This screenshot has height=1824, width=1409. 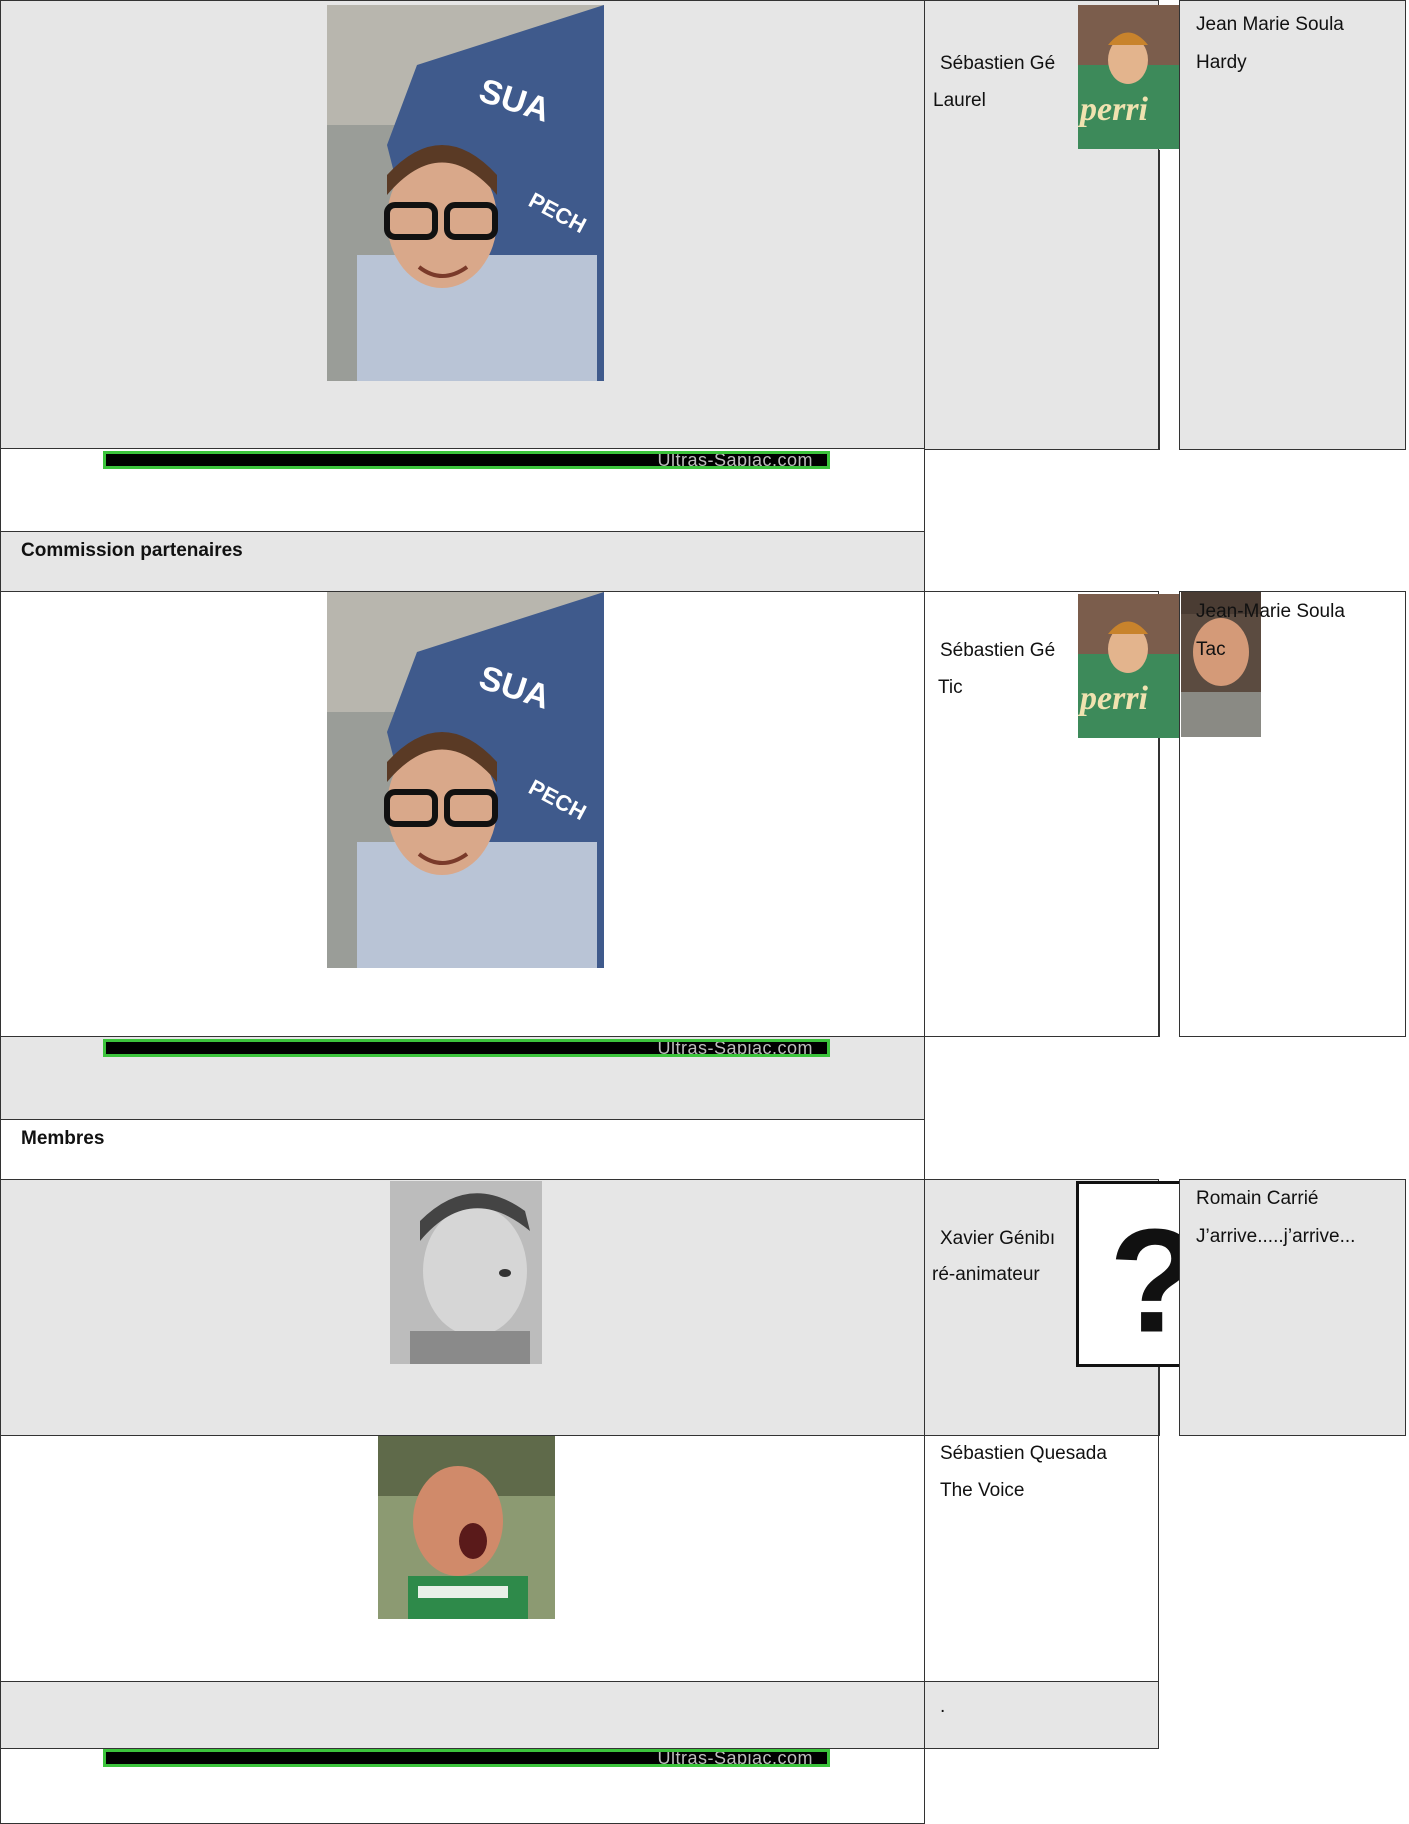 What do you see at coordinates (1270, 611) in the screenshot?
I see `member-name: Jean-Marie Soula` at bounding box center [1270, 611].